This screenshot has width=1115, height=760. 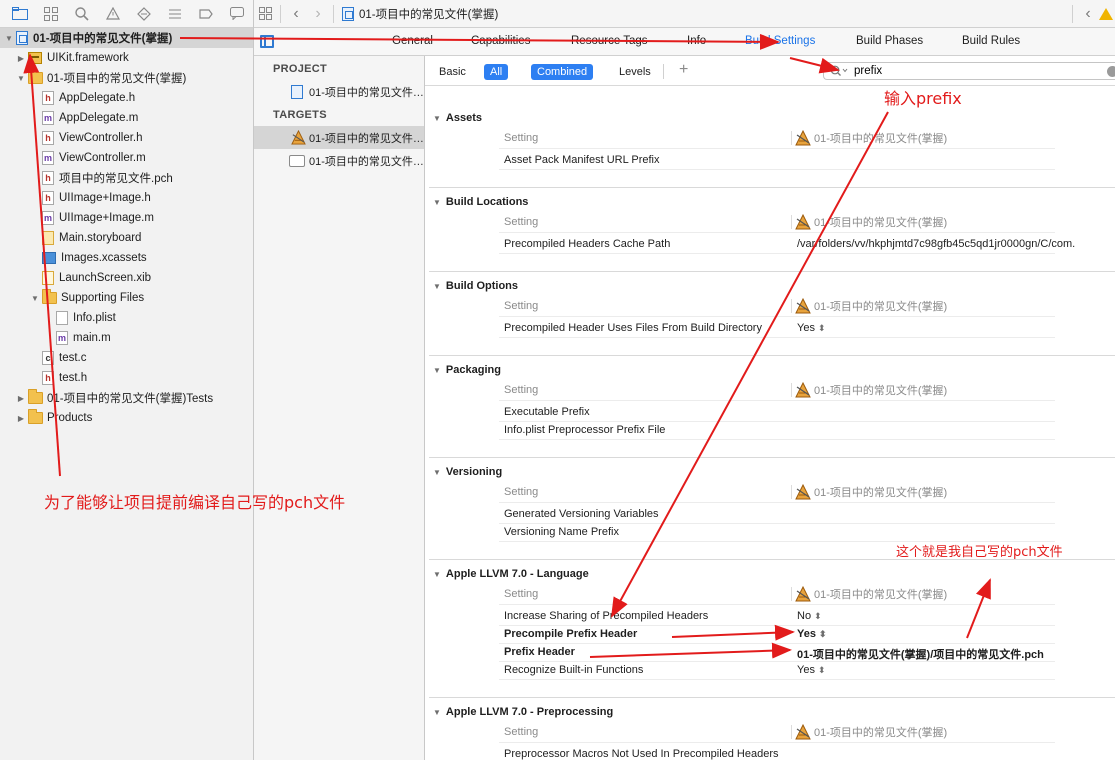 What do you see at coordinates (500, 41) in the screenshot?
I see `tab-capabilities: Capabilities` at bounding box center [500, 41].